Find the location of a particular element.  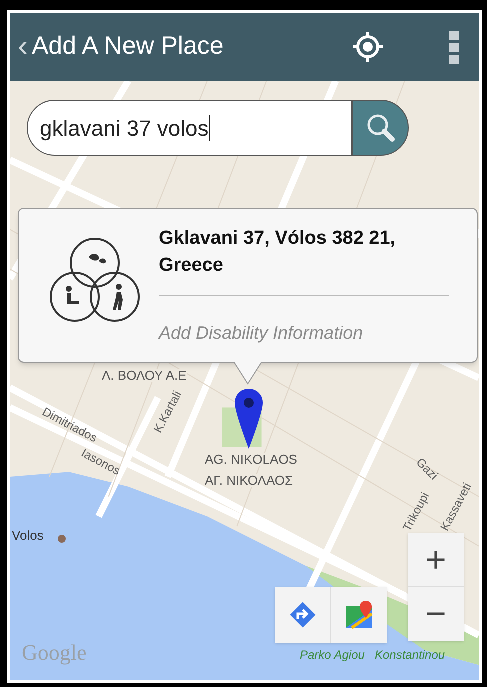

map-label: Konstantinou is located at coordinates (410, 655).